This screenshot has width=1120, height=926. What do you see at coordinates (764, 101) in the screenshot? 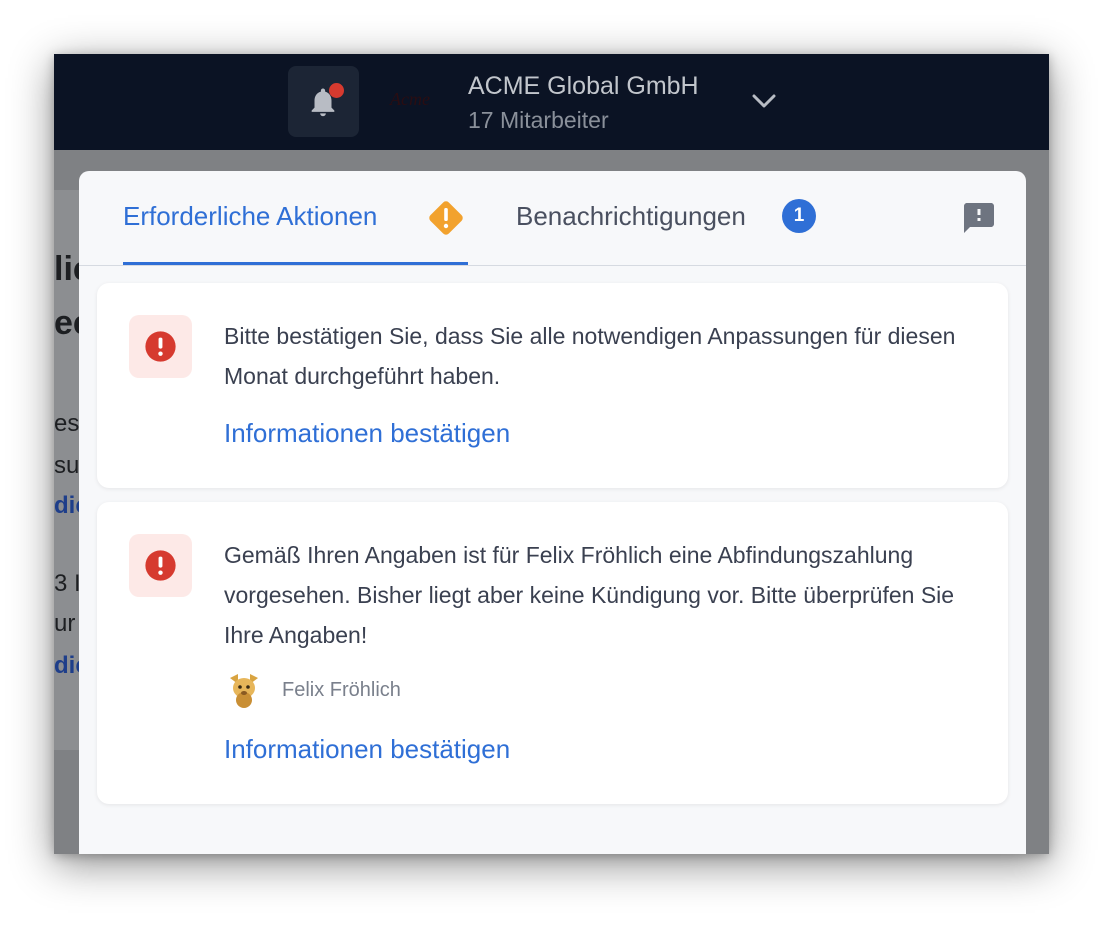
I see `chevron-down-icon` at bounding box center [764, 101].